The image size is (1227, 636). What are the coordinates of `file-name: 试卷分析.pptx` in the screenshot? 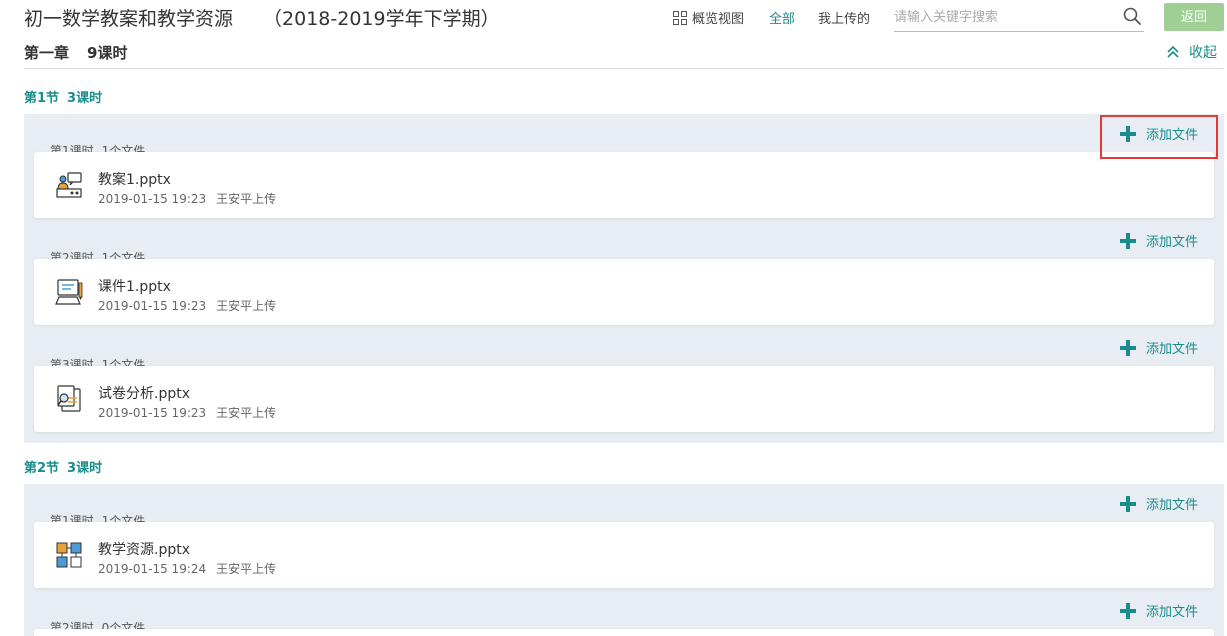 It's located at (144, 394).